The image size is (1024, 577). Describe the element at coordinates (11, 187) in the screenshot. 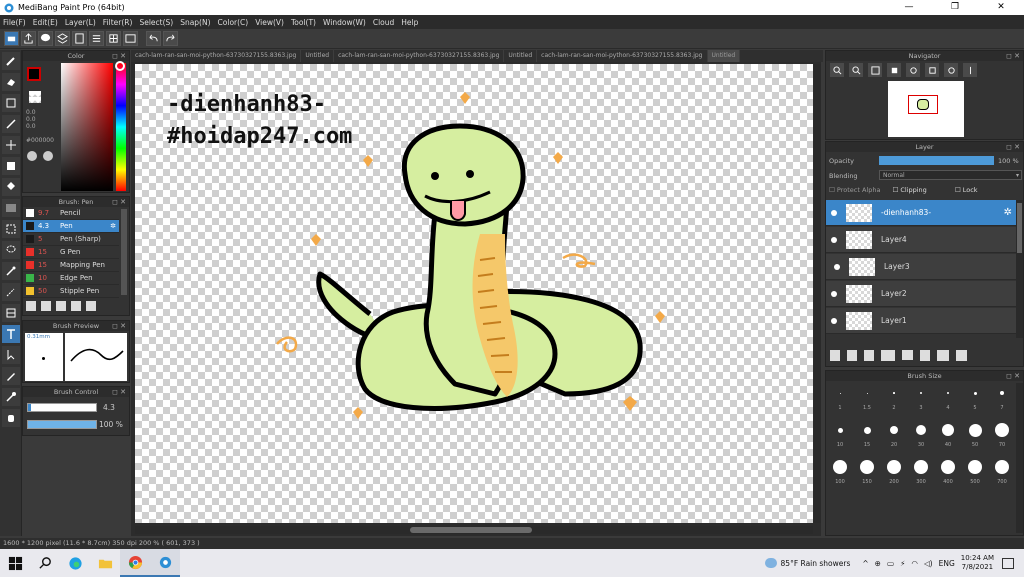

I see `tool-fill` at that location.